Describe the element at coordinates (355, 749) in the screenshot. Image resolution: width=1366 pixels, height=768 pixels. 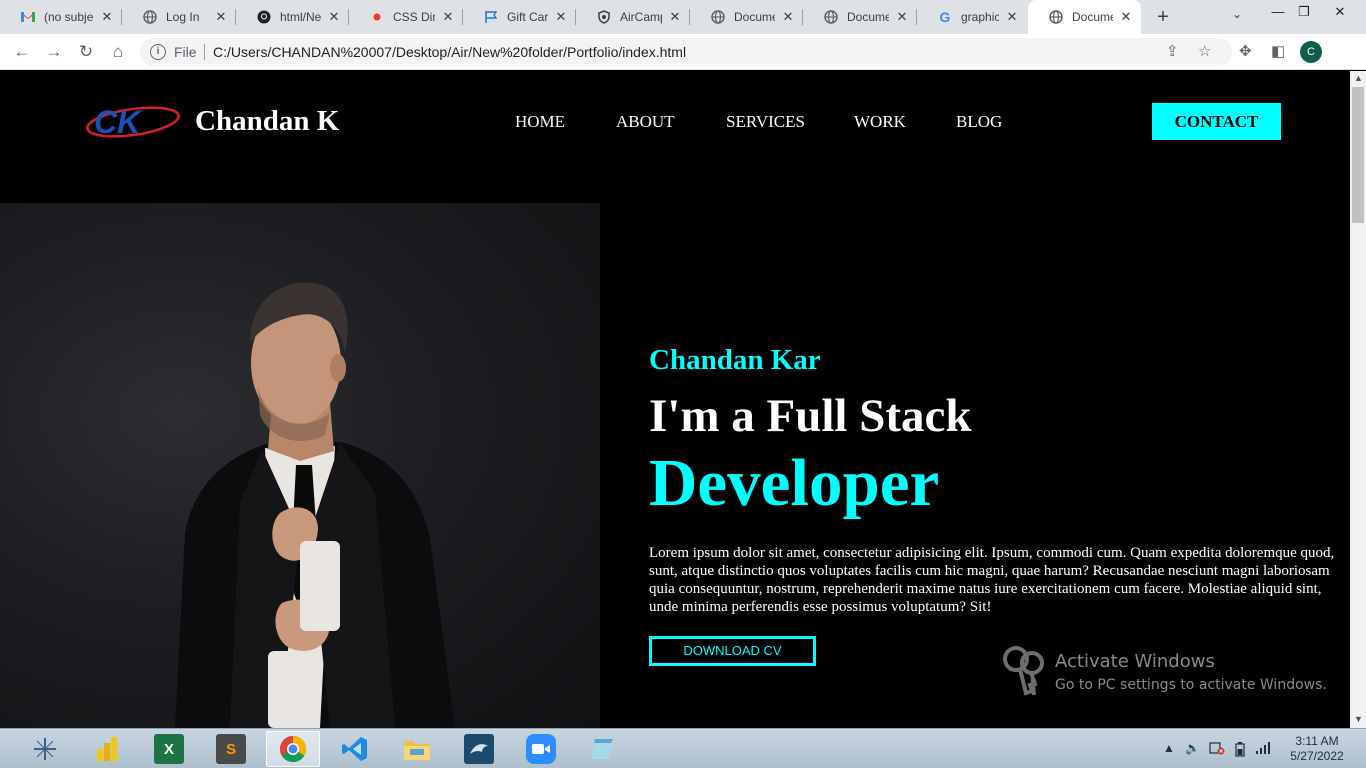
I see `vscode-icon` at that location.